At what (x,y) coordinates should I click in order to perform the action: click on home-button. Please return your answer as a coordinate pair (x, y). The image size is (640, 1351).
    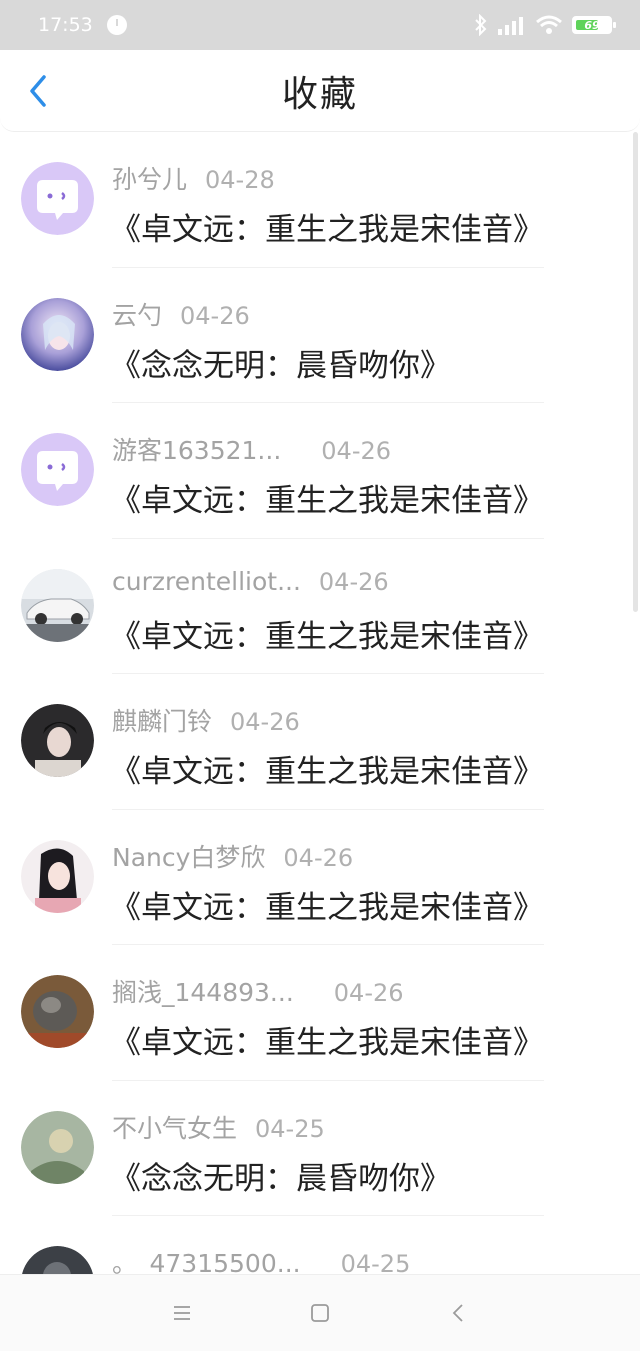
    Looking at the image, I should click on (320, 1313).